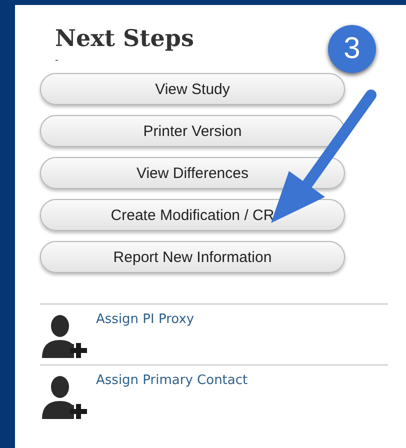 This screenshot has height=448, width=406. What do you see at coordinates (192, 215) in the screenshot?
I see `action-button: Create Modification / CR` at bounding box center [192, 215].